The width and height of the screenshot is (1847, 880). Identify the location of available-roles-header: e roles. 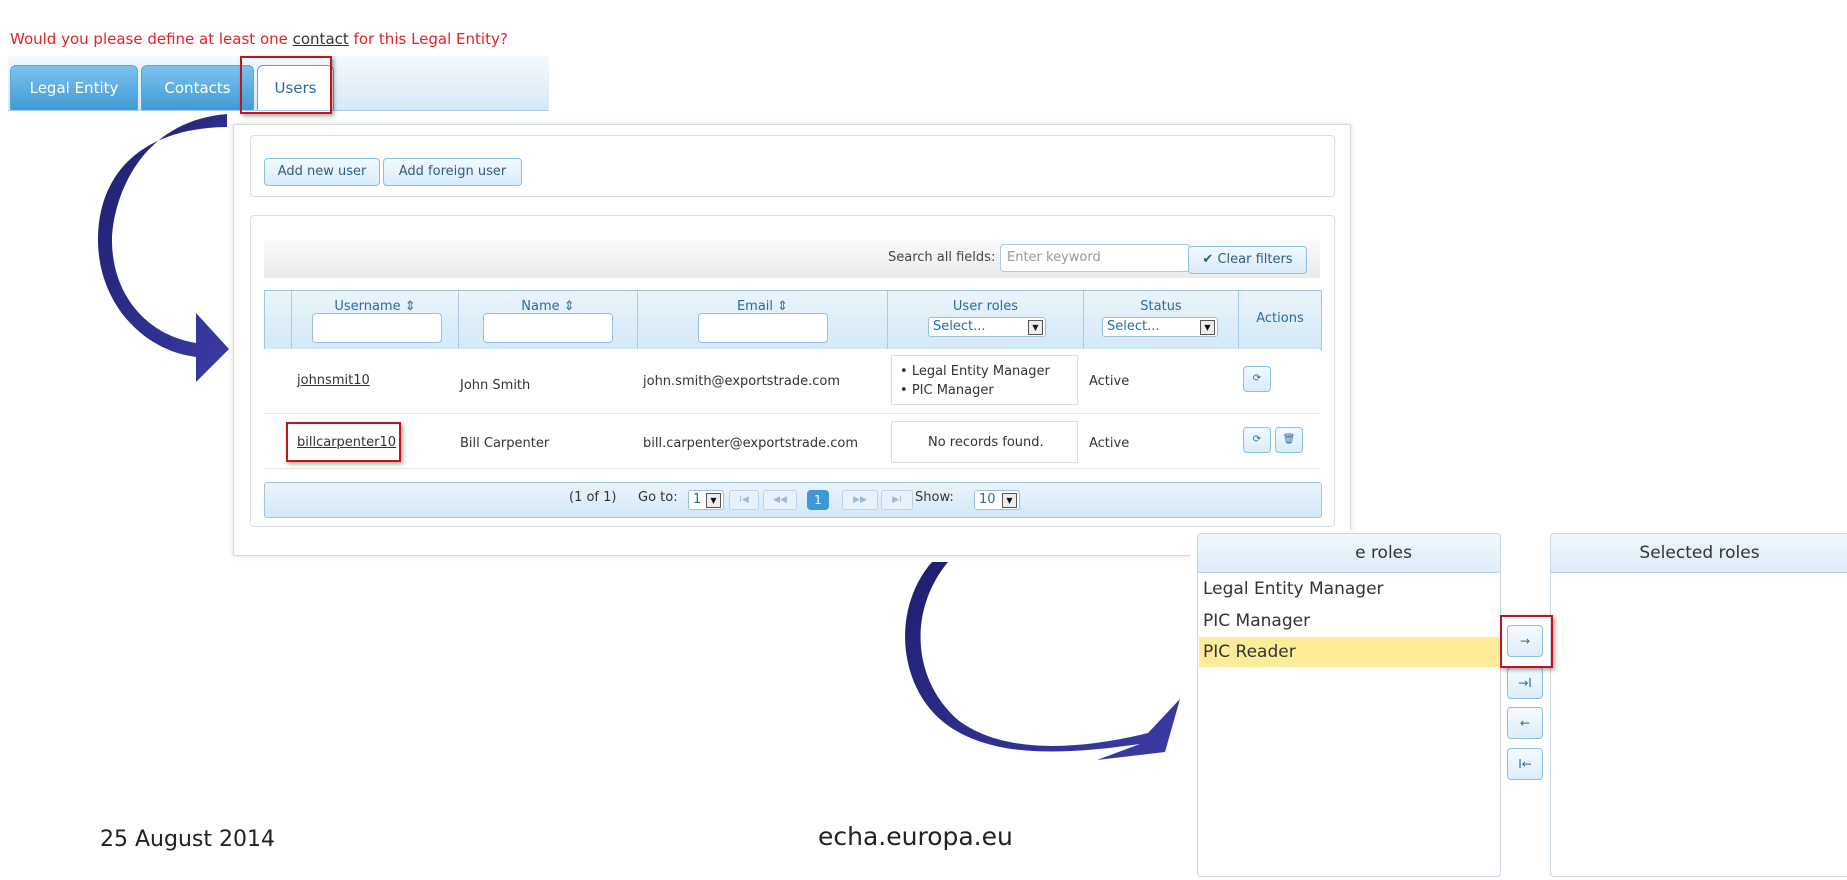
(1349, 553).